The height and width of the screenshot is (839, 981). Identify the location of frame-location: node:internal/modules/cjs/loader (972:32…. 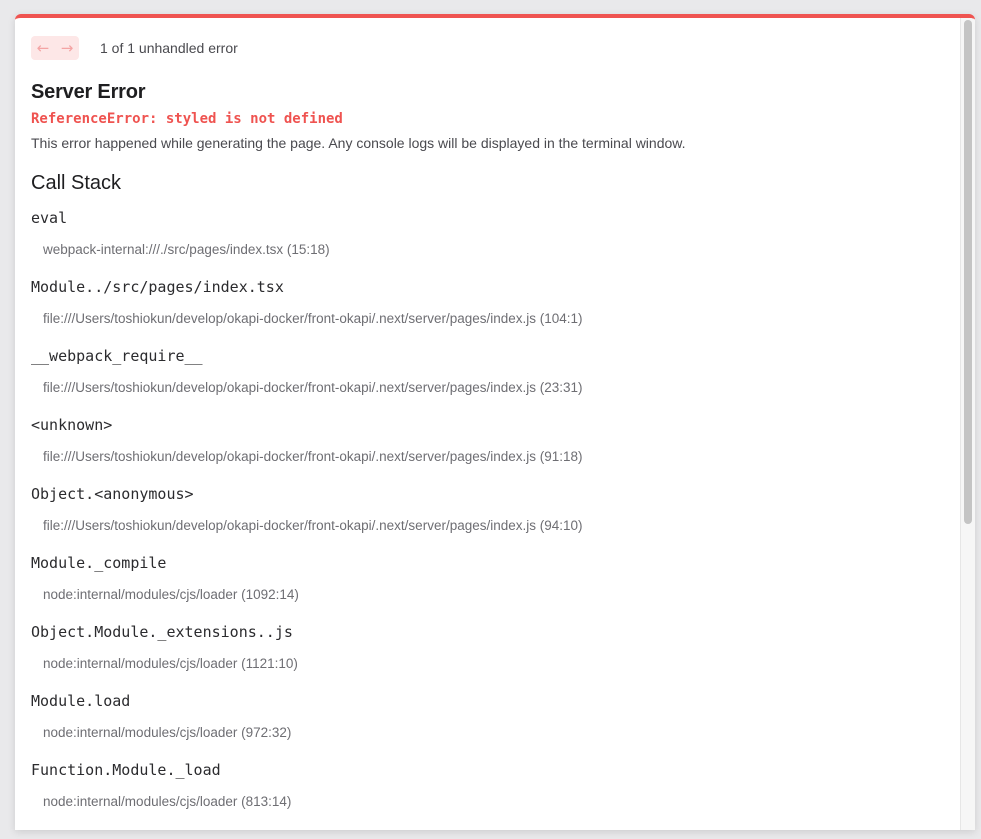
(167, 732).